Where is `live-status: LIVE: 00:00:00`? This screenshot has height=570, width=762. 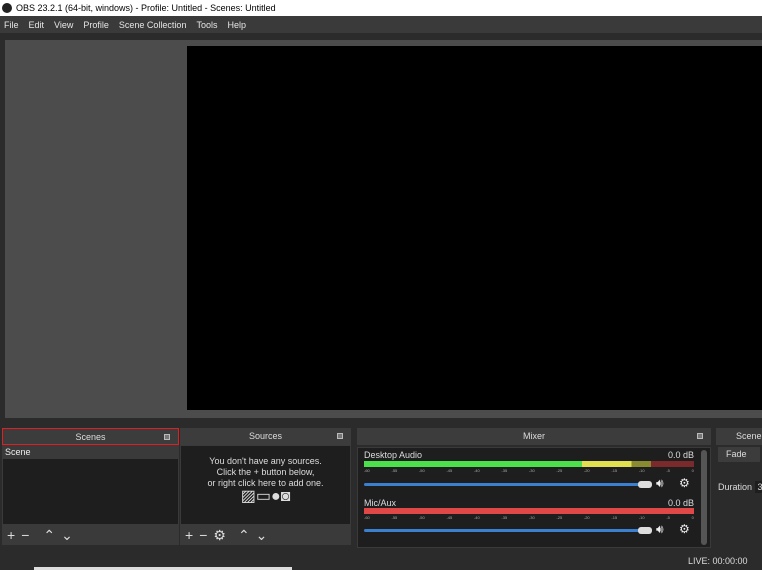
live-status: LIVE: 00:00:00 is located at coordinates (718, 561).